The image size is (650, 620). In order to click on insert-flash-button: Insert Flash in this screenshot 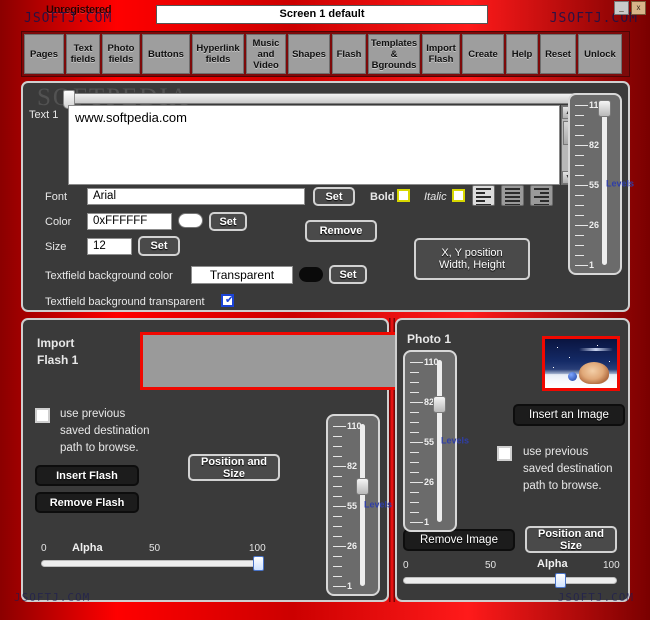, I will do `click(87, 475)`.